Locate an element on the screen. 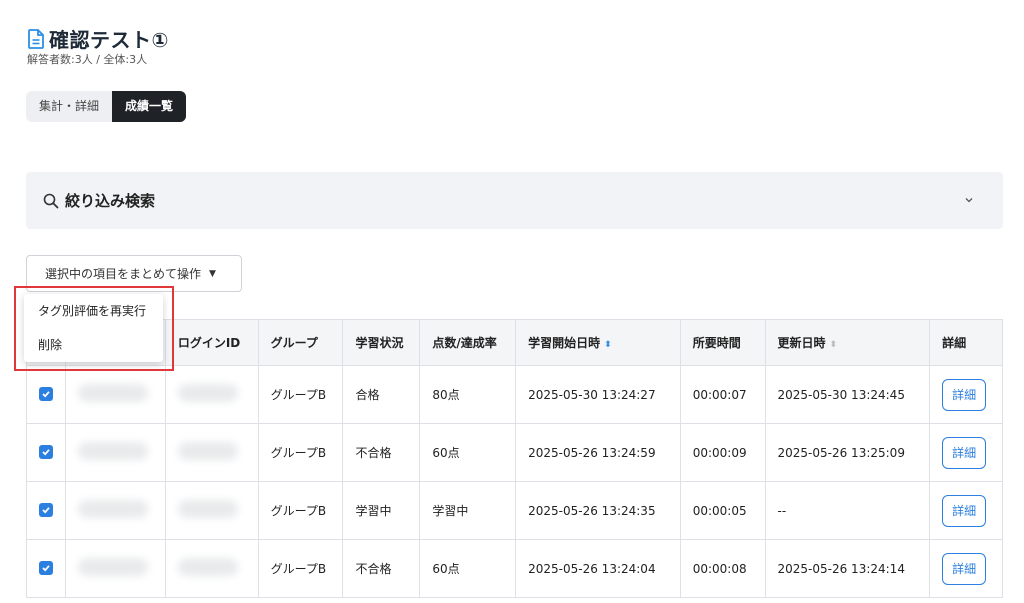 This screenshot has height=603, width=1024. page-header: 確認テスト① is located at coordinates (98, 38).